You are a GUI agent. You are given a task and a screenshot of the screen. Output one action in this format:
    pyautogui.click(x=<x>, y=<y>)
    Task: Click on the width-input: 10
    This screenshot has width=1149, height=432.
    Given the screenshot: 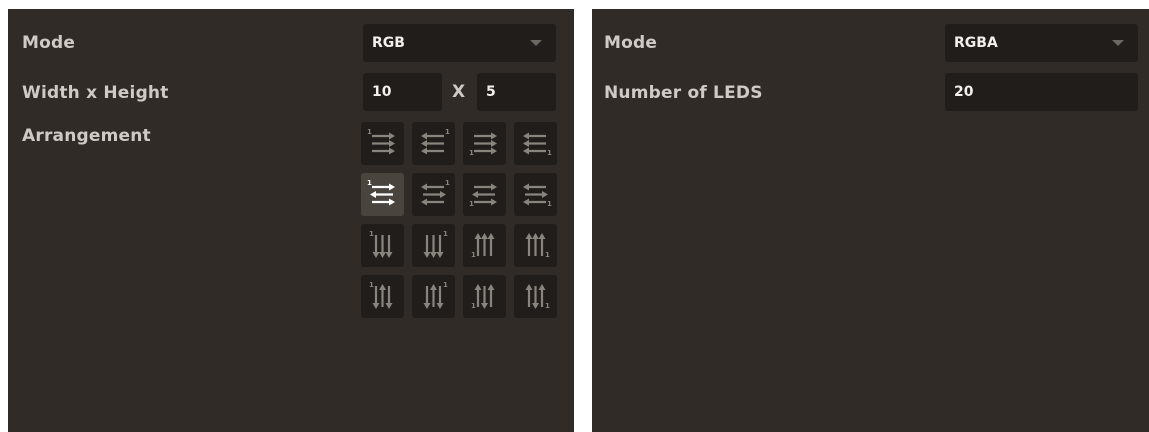 What is the action you would take?
    pyautogui.click(x=402, y=92)
    